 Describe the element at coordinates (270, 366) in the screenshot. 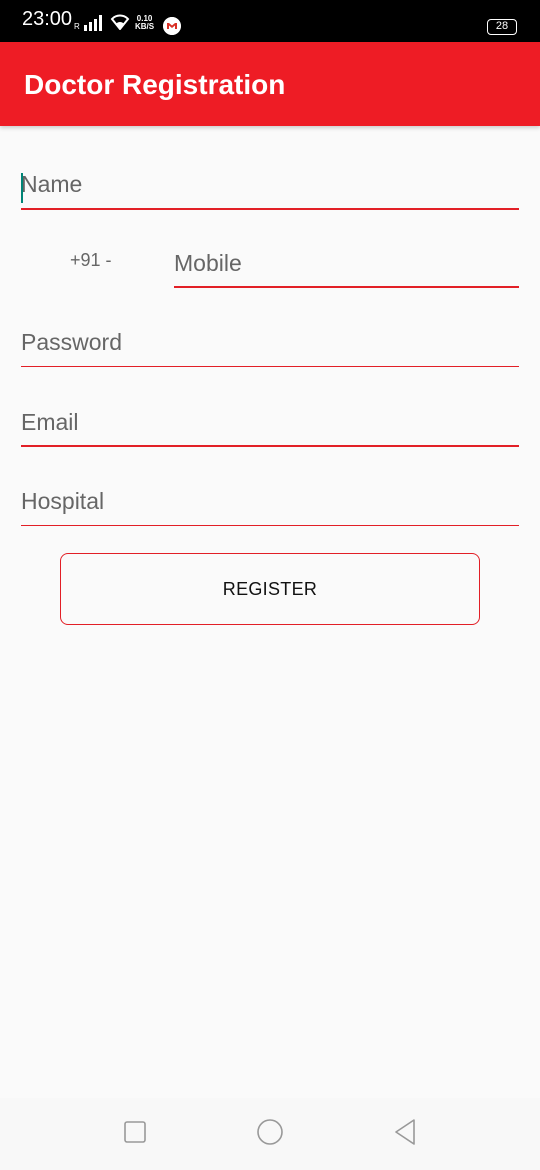

I see `password-underline` at that location.